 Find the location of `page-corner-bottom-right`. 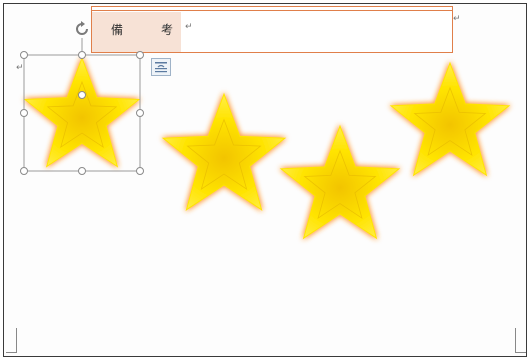

page-corner-bottom-right is located at coordinates (520, 340).